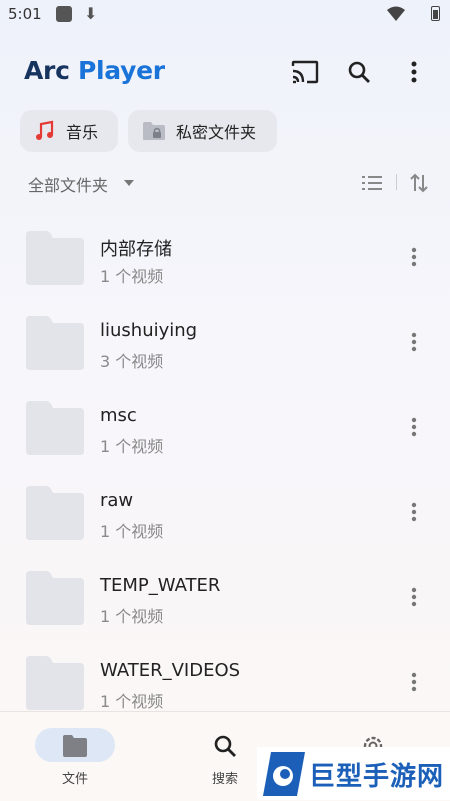 This screenshot has height=801, width=450. I want to click on folder-filter-dropdown: 全部文件夹, so click(68, 184).